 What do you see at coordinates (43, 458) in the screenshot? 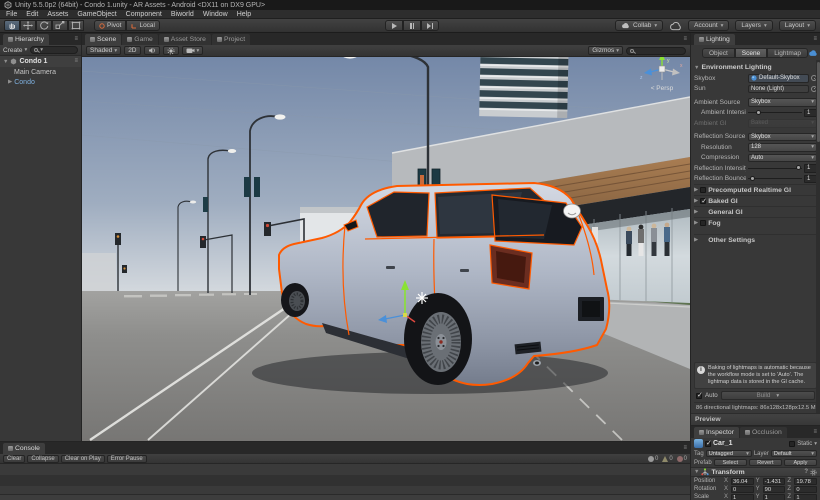
I see `collapse-button: Collapse` at bounding box center [43, 458].